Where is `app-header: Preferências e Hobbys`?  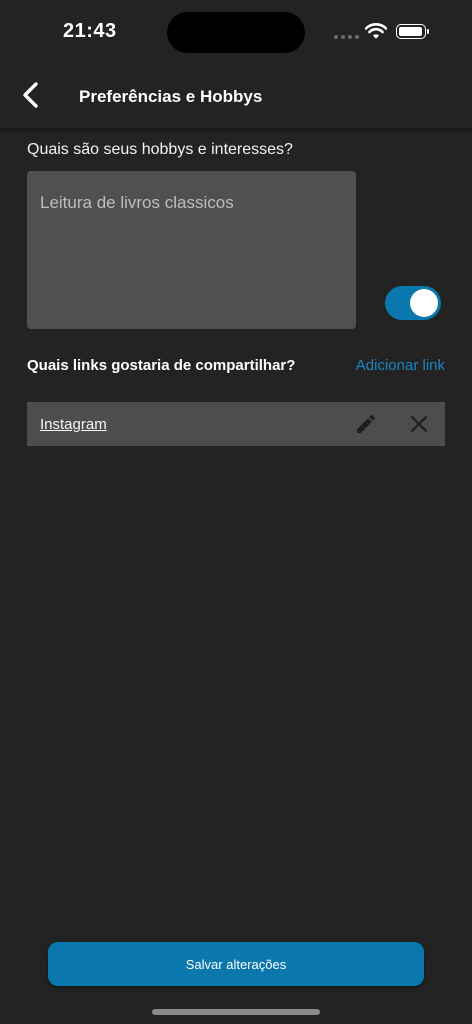
app-header: Preferências e Hobbys is located at coordinates (236, 94).